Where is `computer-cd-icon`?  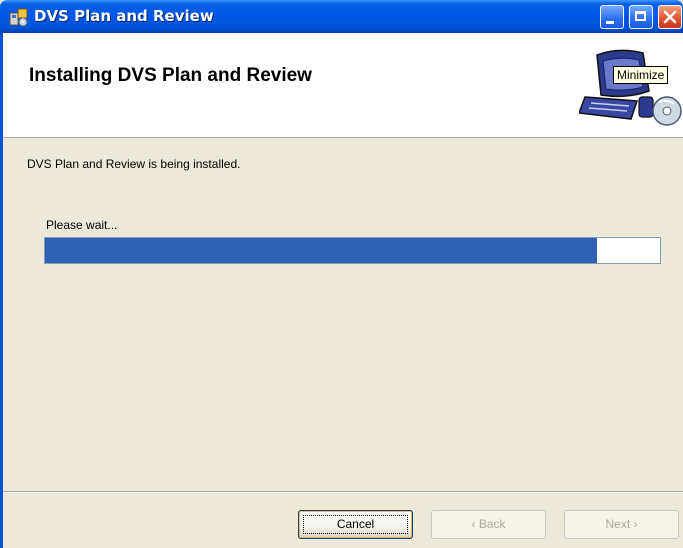 computer-cd-icon is located at coordinates (630, 87).